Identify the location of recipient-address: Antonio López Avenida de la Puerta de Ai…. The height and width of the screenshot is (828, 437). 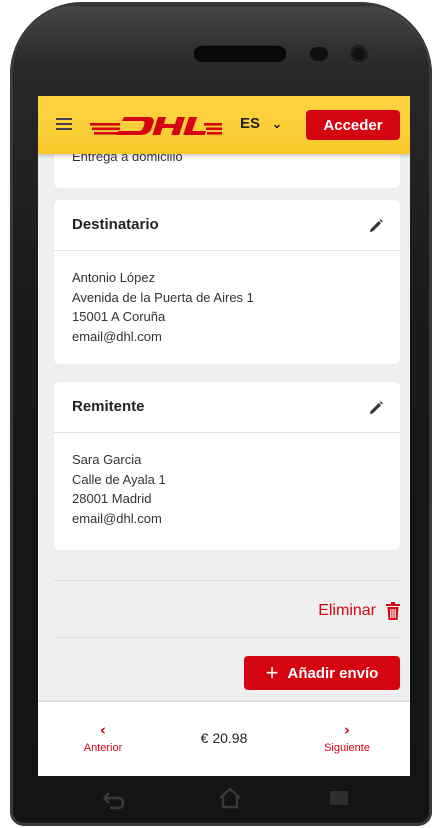
(163, 307).